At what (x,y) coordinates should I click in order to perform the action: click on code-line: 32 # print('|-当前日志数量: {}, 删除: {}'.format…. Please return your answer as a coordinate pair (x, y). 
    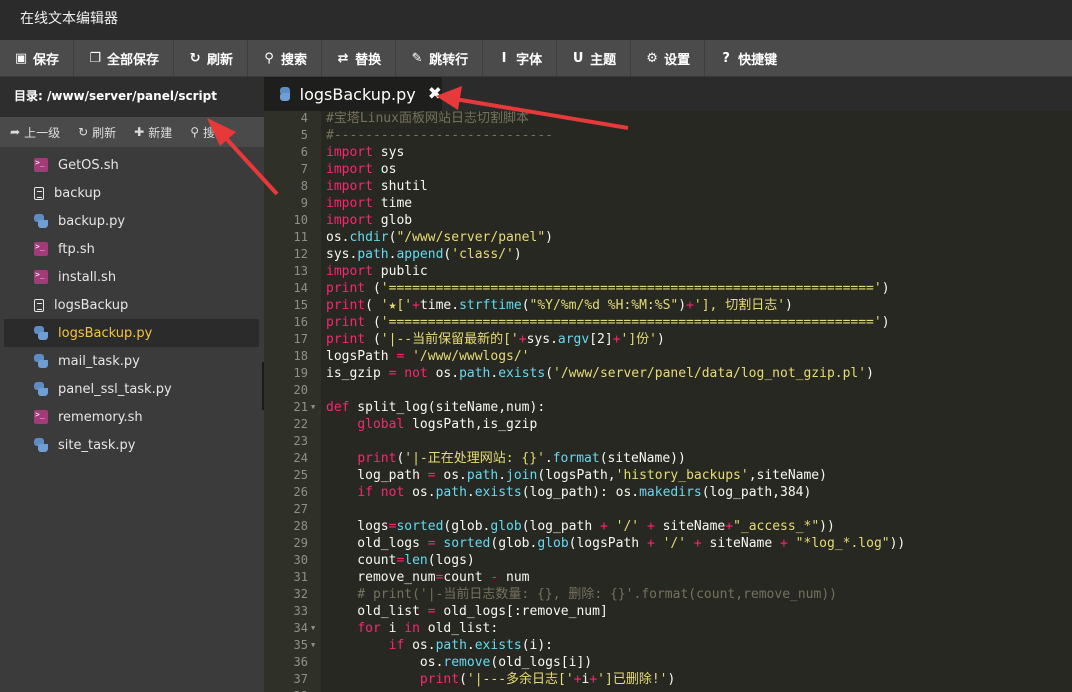
    Looking at the image, I should click on (668, 594).